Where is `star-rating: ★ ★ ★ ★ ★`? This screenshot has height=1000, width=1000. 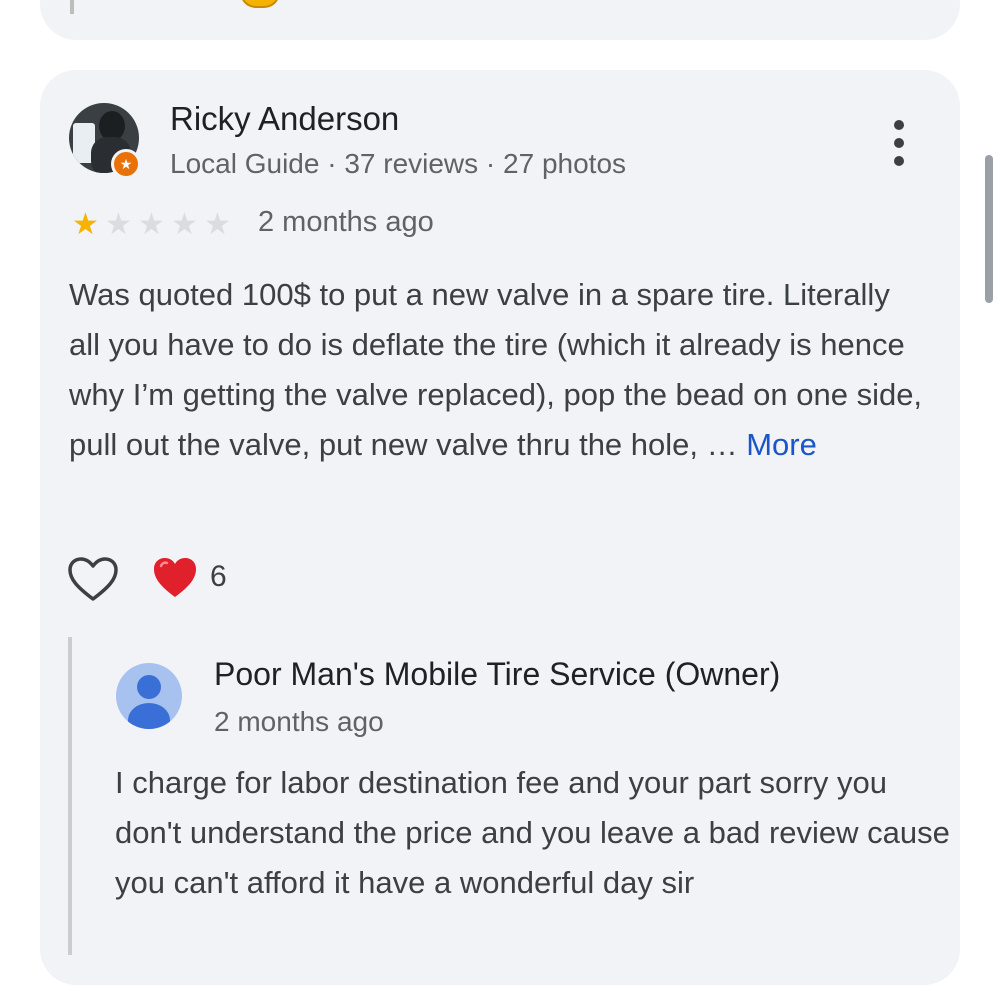 star-rating: ★ ★ ★ ★ ★ is located at coordinates (151, 225).